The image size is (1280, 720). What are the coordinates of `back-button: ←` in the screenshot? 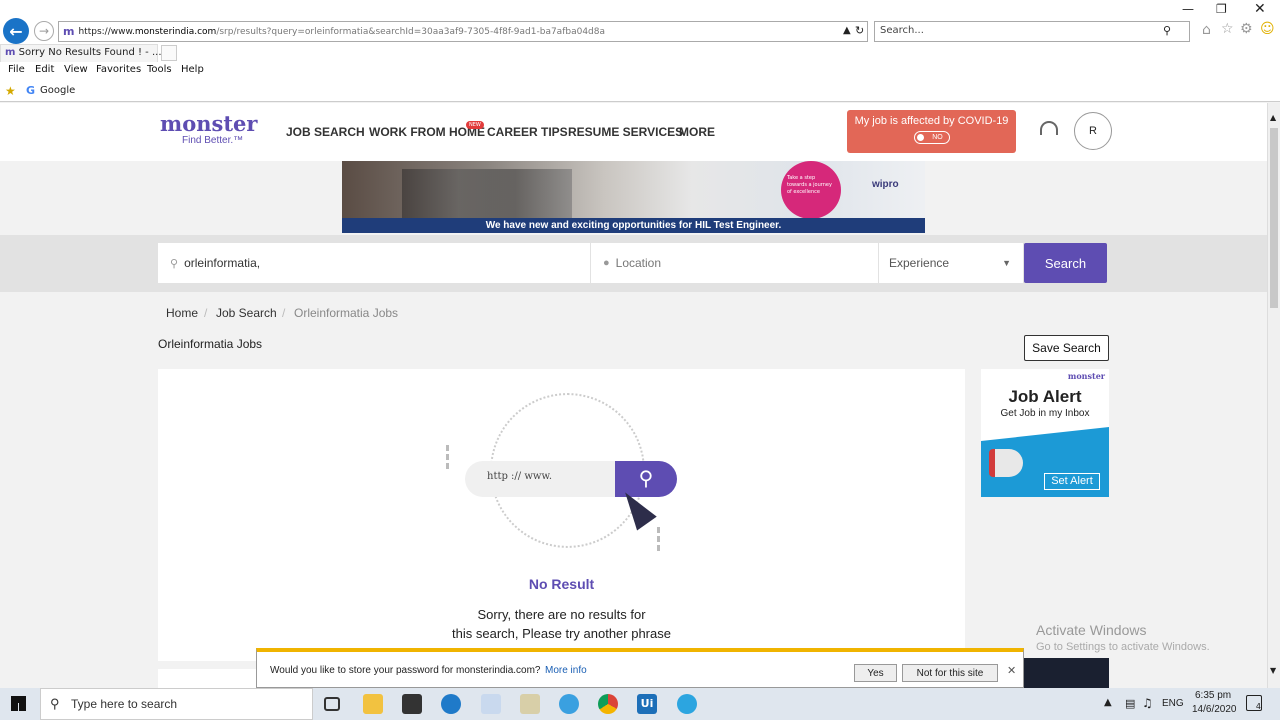 It's located at (16, 31).